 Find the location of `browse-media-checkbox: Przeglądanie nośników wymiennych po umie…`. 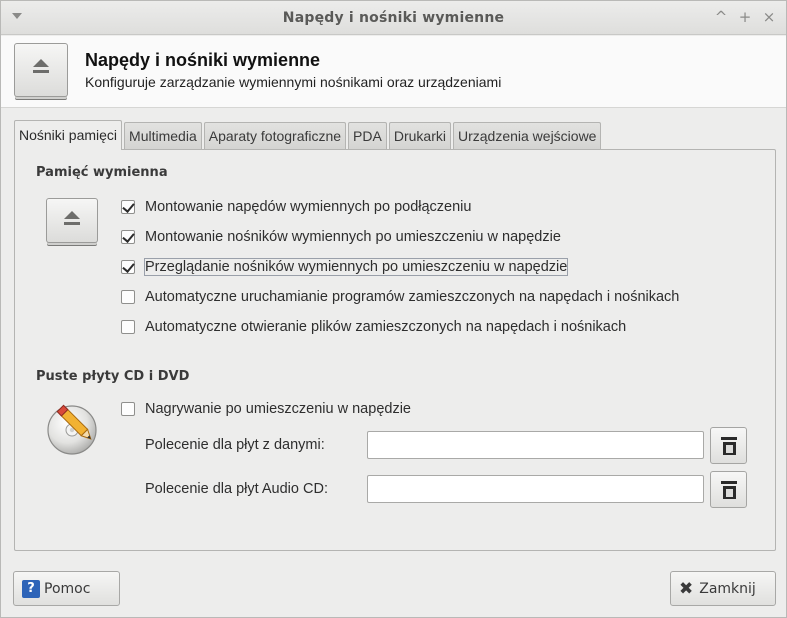

browse-media-checkbox: Przeglądanie nośników wymiennych po umie… is located at coordinates (345, 267).